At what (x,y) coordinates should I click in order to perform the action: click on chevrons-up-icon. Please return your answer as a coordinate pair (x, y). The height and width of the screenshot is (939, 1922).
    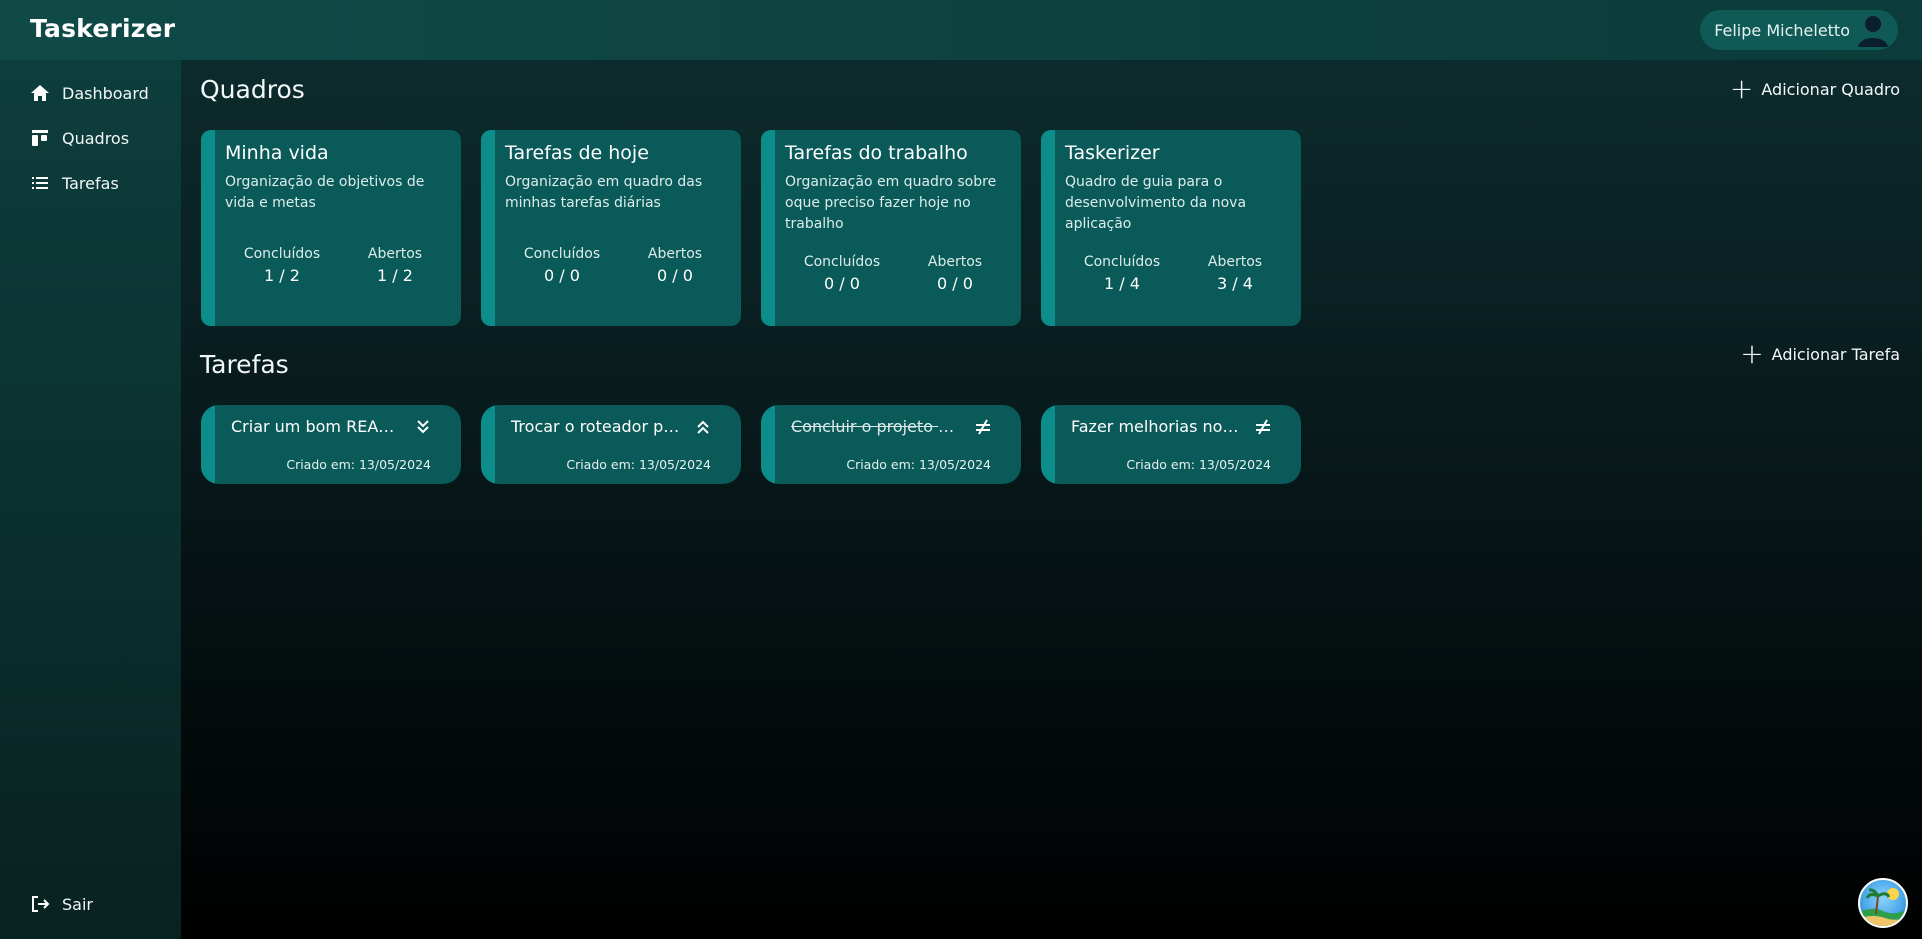
    Looking at the image, I should click on (703, 427).